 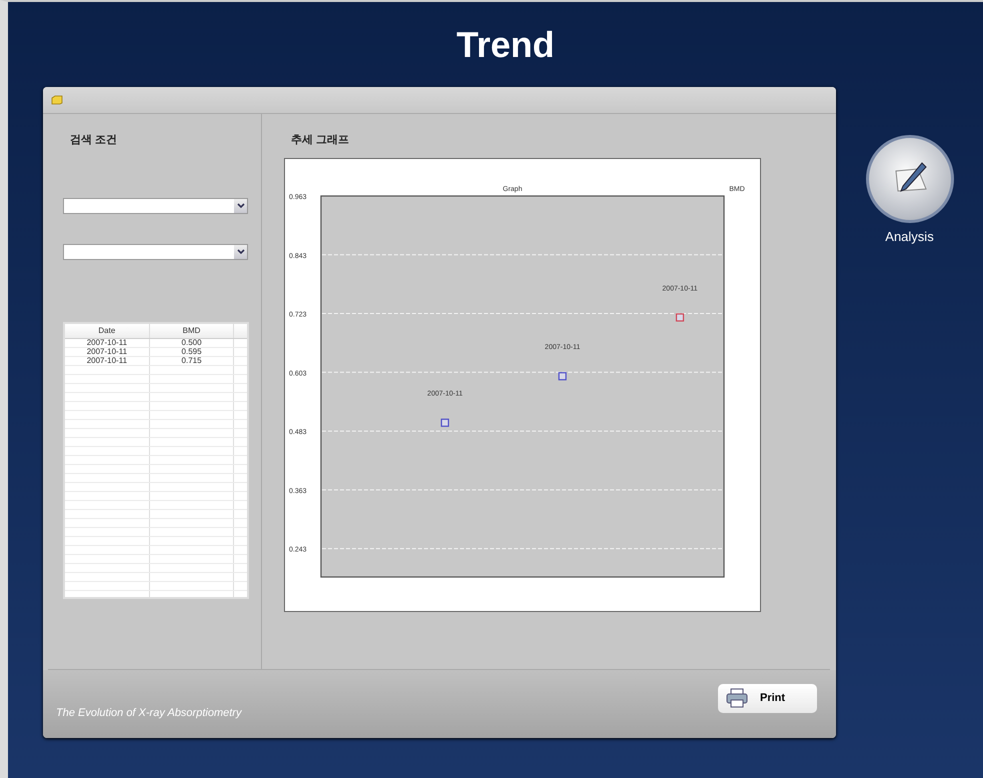 What do you see at coordinates (909, 236) in the screenshot?
I see `analysis-label: Analysis` at bounding box center [909, 236].